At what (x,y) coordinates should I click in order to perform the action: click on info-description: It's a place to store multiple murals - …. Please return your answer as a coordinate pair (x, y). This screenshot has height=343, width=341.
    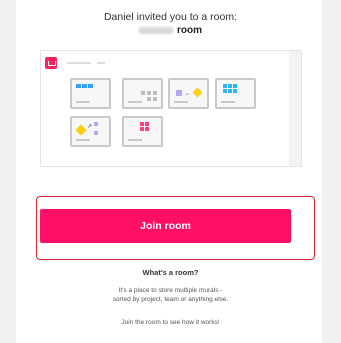
    Looking at the image, I should click on (170, 295).